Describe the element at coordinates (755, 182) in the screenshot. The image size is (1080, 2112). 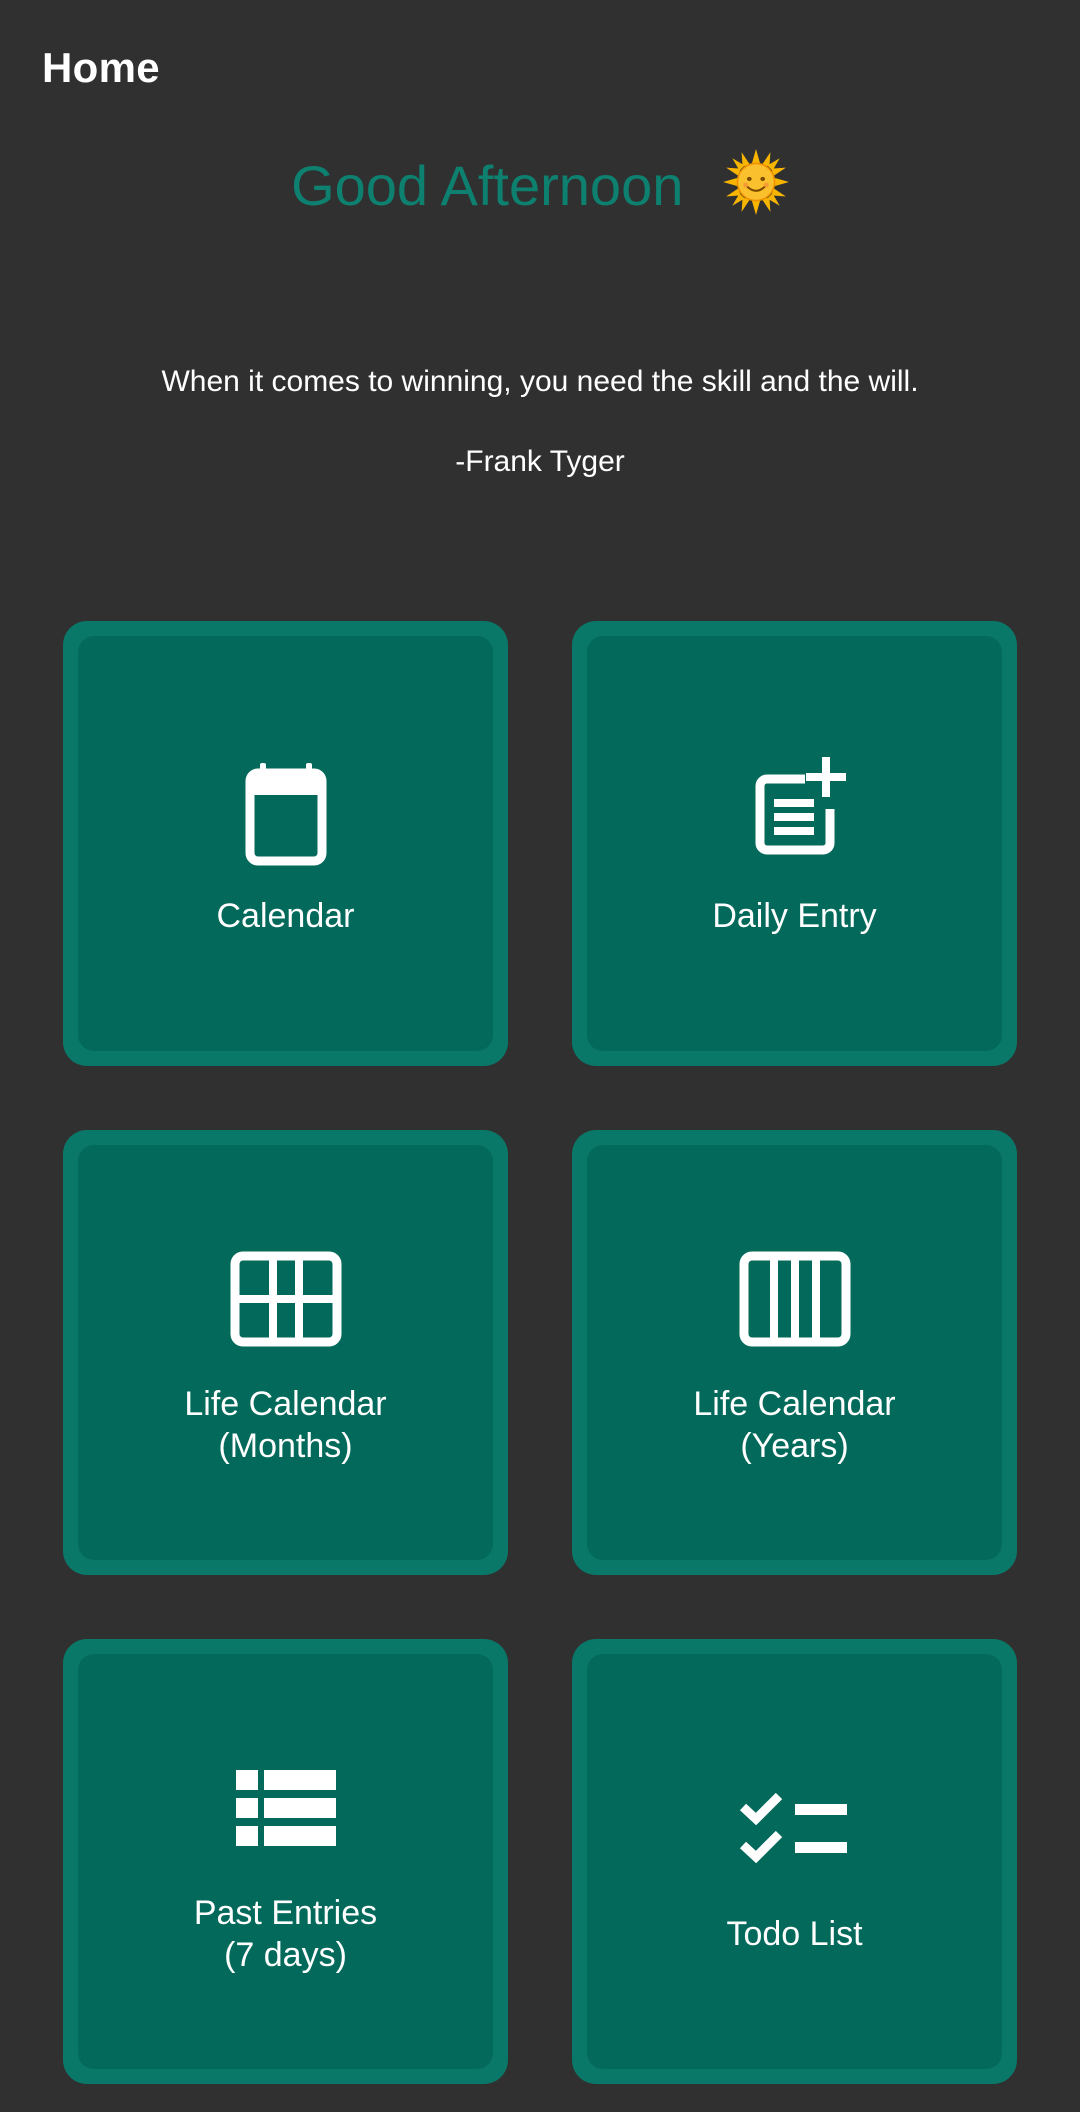
I see `sun-icon` at that location.